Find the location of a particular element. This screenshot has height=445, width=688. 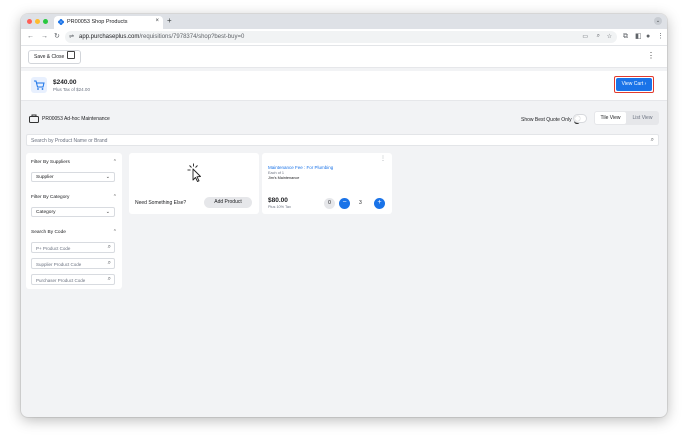

save-icon is located at coordinates (71, 55).